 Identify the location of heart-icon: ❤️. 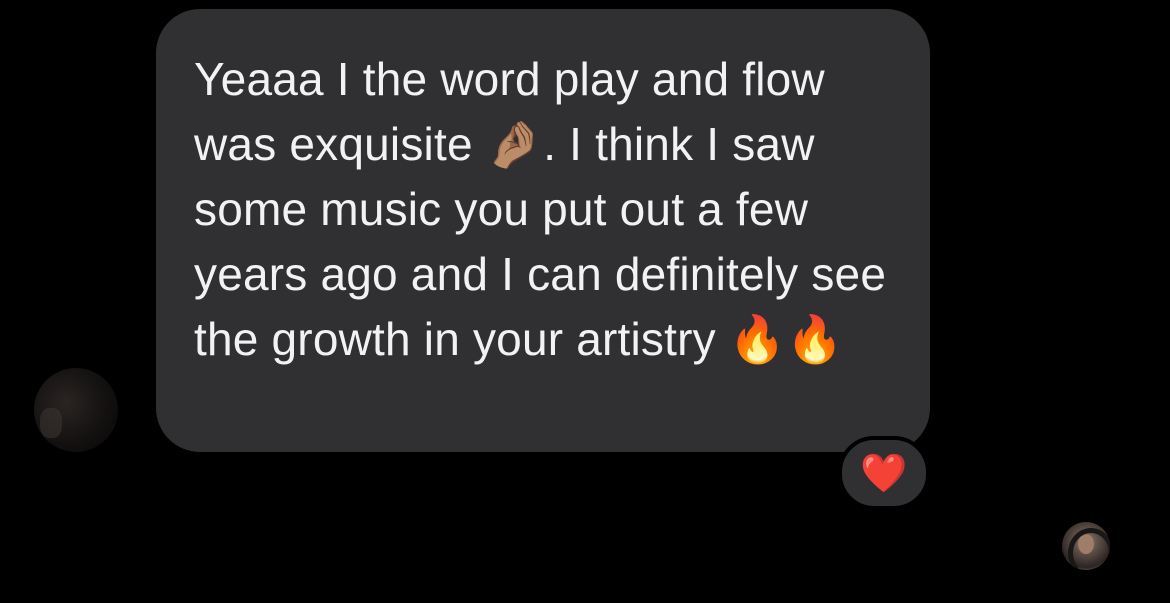
(884, 473).